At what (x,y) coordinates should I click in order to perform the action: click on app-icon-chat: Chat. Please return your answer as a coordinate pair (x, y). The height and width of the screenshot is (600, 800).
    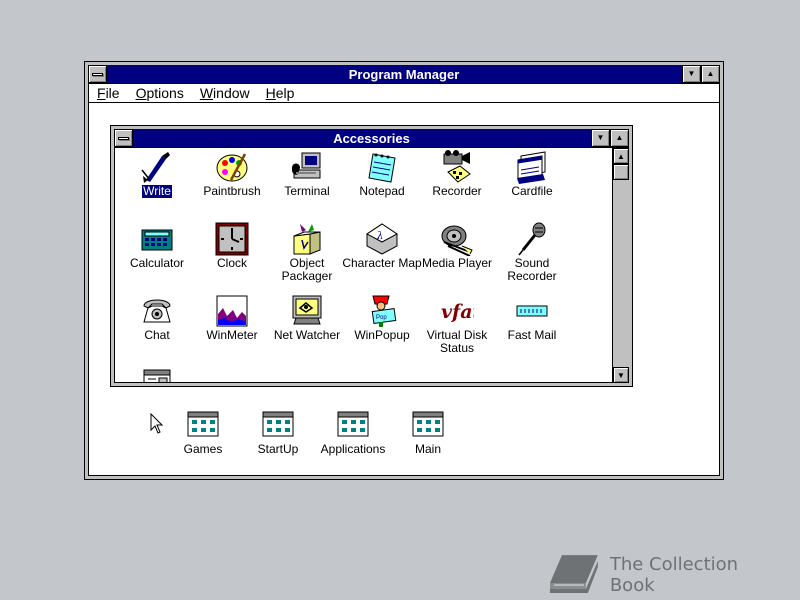
    Looking at the image, I should click on (157, 318).